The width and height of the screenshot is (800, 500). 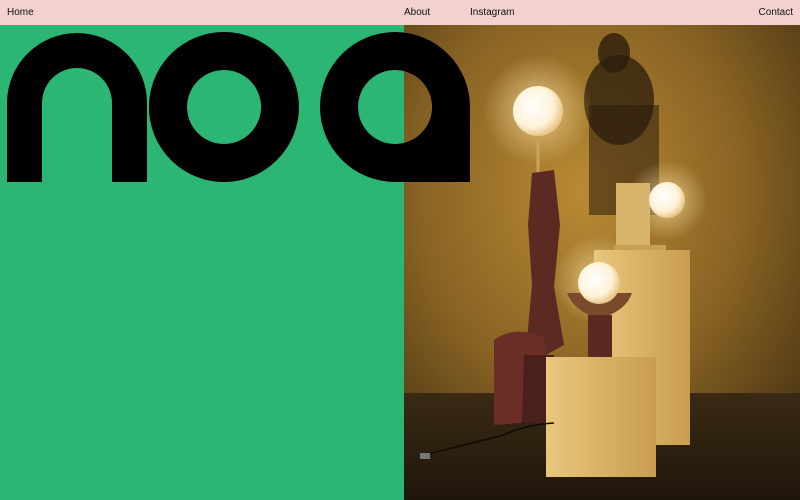 What do you see at coordinates (417, 12) in the screenshot?
I see `nav-link-about: About` at bounding box center [417, 12].